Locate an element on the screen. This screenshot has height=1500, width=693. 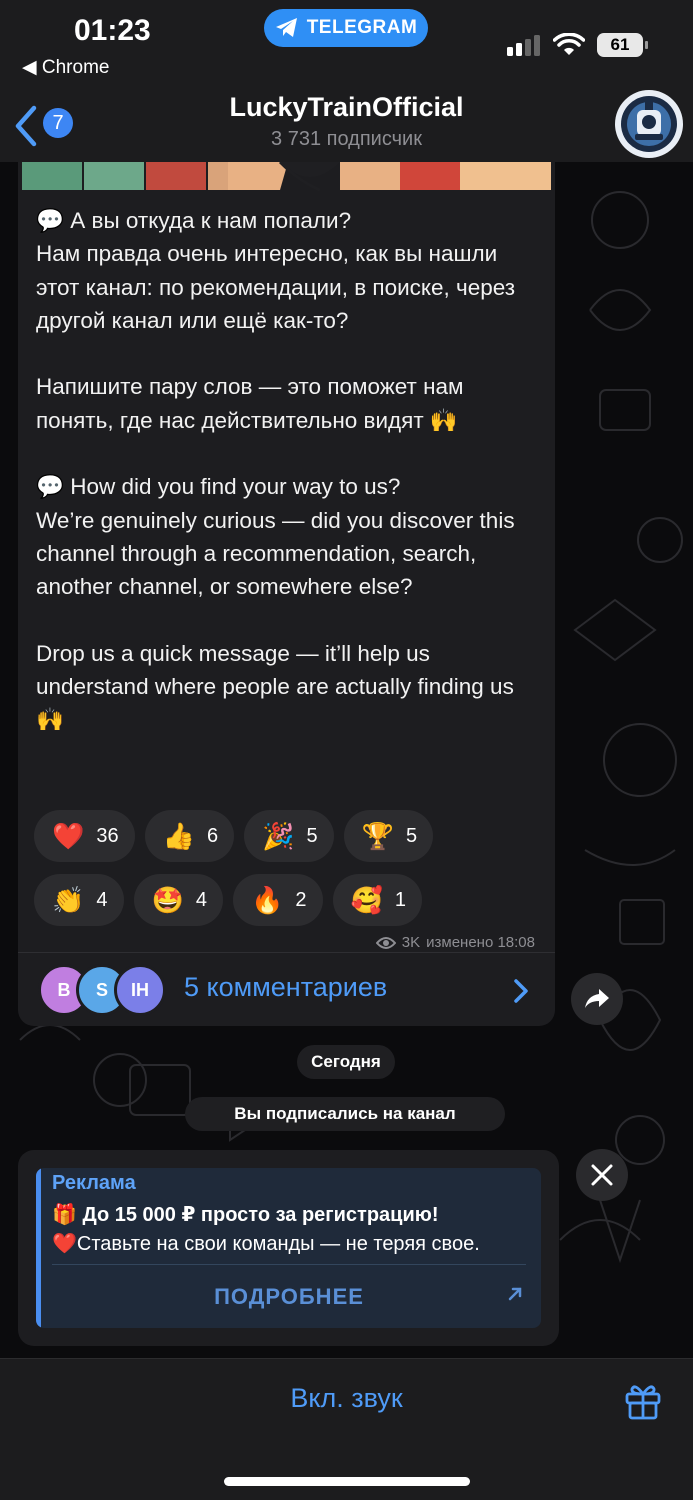
reaction-chip: 👍 6 is located at coordinates (189, 836).